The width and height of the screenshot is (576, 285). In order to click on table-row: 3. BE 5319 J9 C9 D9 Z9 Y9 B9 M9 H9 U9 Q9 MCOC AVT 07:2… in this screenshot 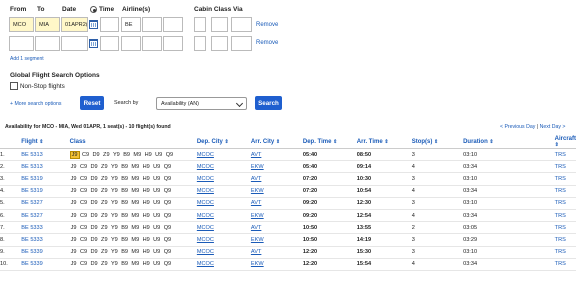, I will do `click(288, 179)`.